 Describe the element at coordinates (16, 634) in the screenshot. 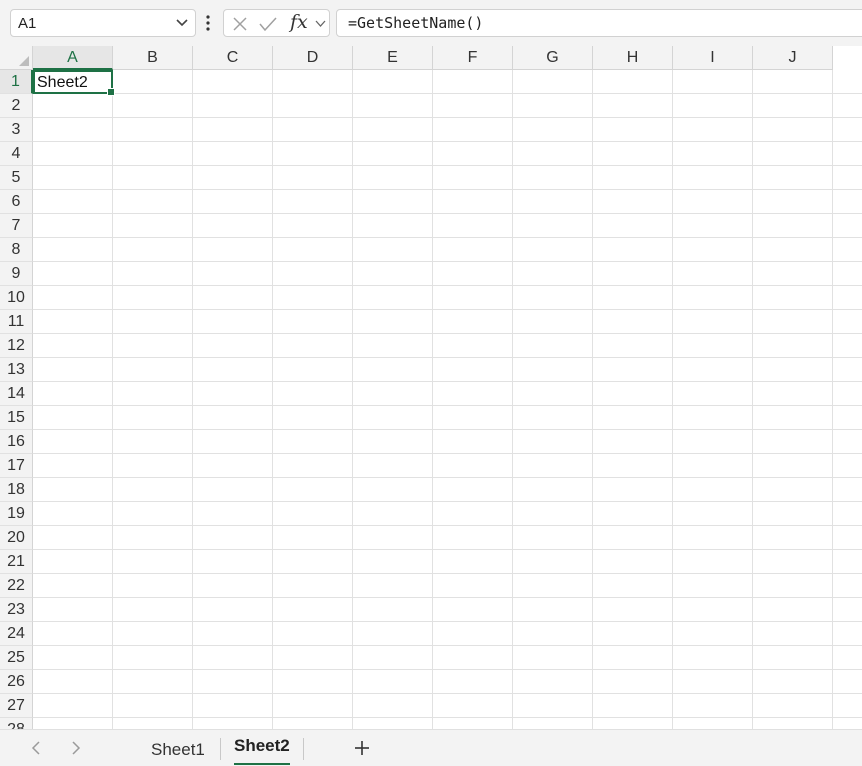

I see `row-header-24: 24` at that location.